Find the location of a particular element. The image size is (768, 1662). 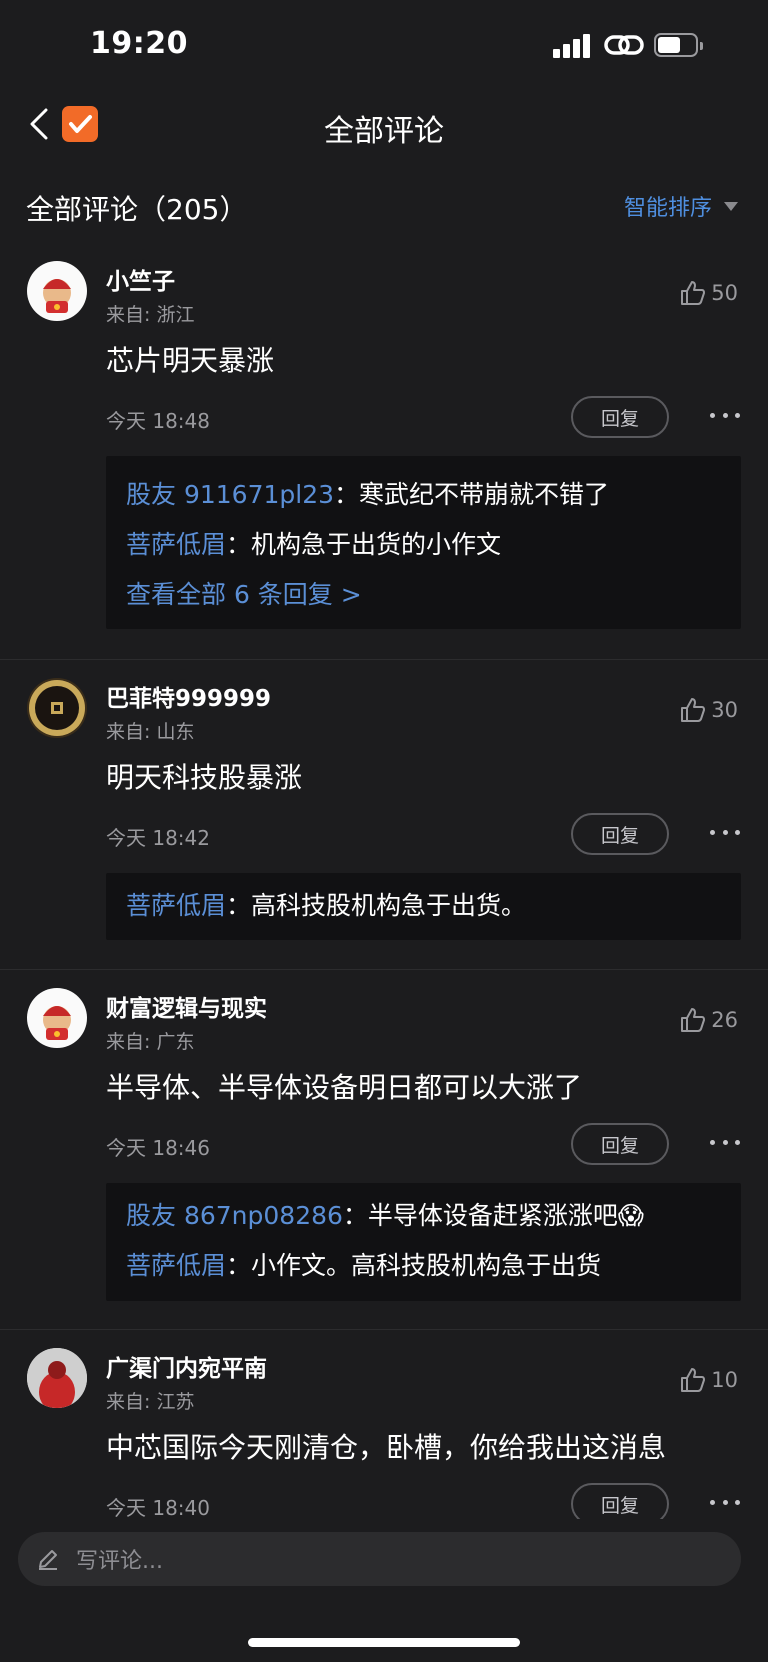

nav-bar: 全部评论 is located at coordinates (384, 124).